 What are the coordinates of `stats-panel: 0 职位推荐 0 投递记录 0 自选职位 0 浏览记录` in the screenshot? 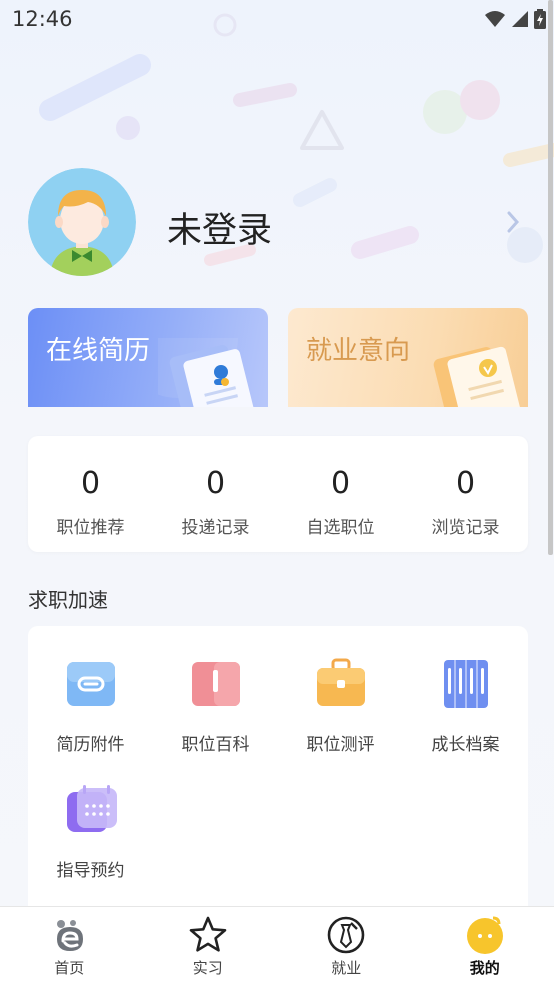 It's located at (278, 494).